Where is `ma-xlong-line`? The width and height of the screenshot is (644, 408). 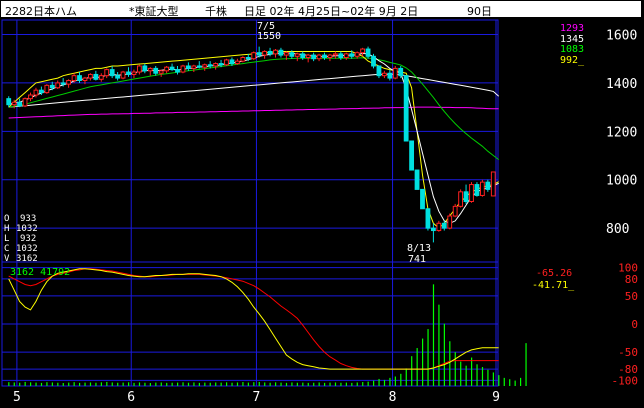
ma-xlong-line is located at coordinates (253, 112).